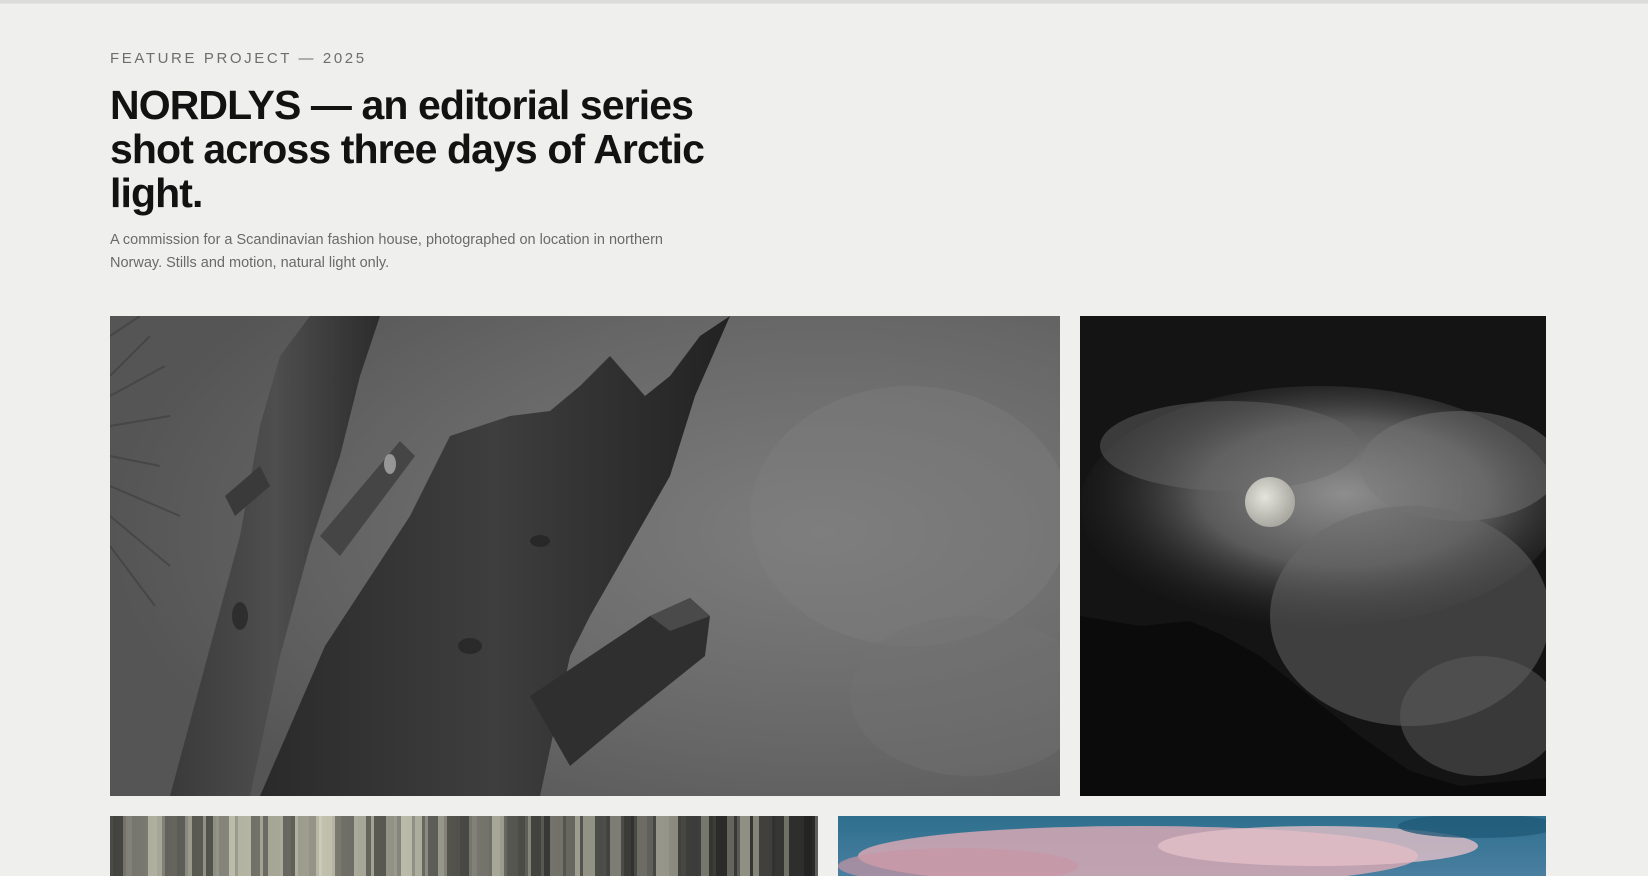 This screenshot has height=876, width=1648. Describe the element at coordinates (238, 58) in the screenshot. I see `project-eyebrow: FEATURE PROJECT — 2025` at that location.